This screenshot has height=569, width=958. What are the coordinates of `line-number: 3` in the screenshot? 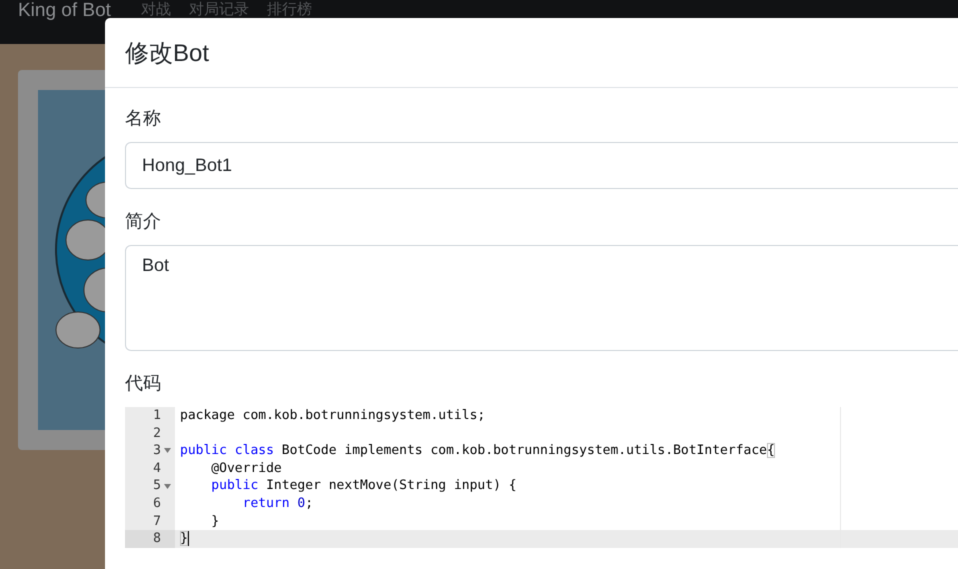 It's located at (156, 451).